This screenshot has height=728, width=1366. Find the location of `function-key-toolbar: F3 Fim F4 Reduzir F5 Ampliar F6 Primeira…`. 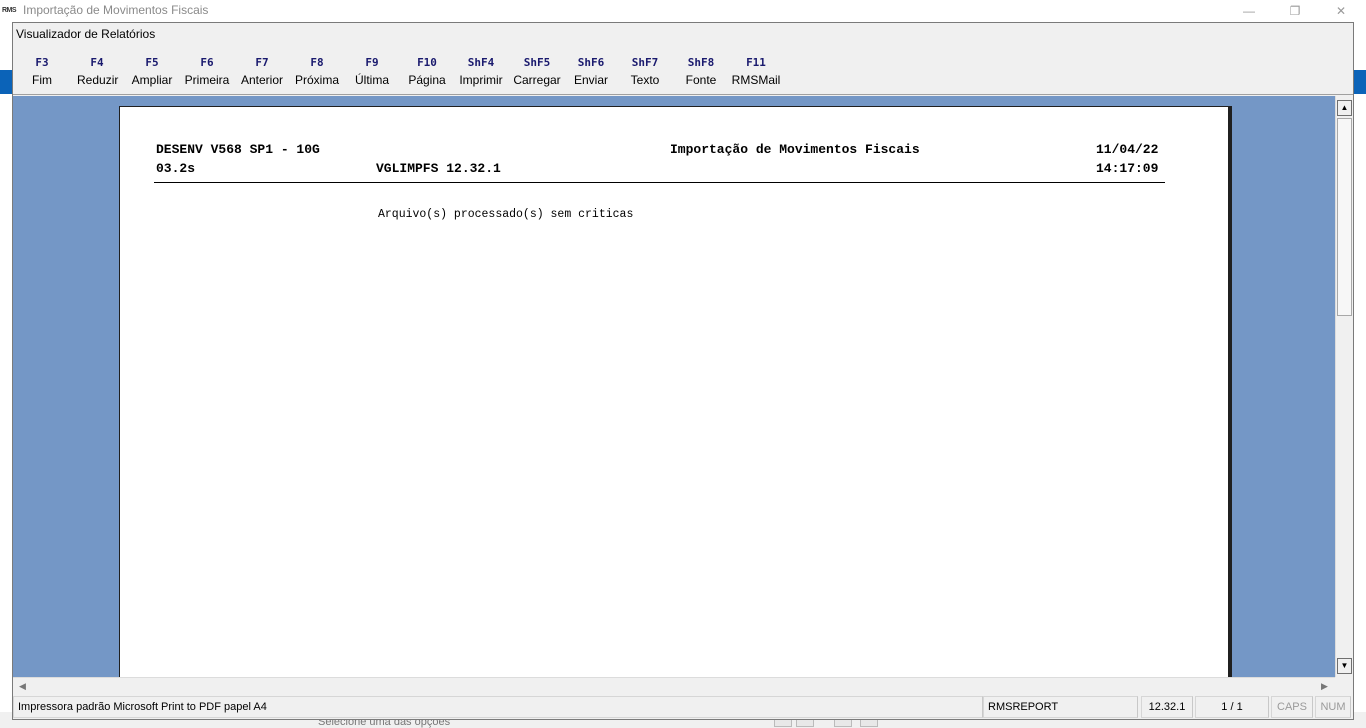

function-key-toolbar: F3 Fim F4 Reduzir F5 Ampliar F6 Primeira… is located at coordinates (683, 72).